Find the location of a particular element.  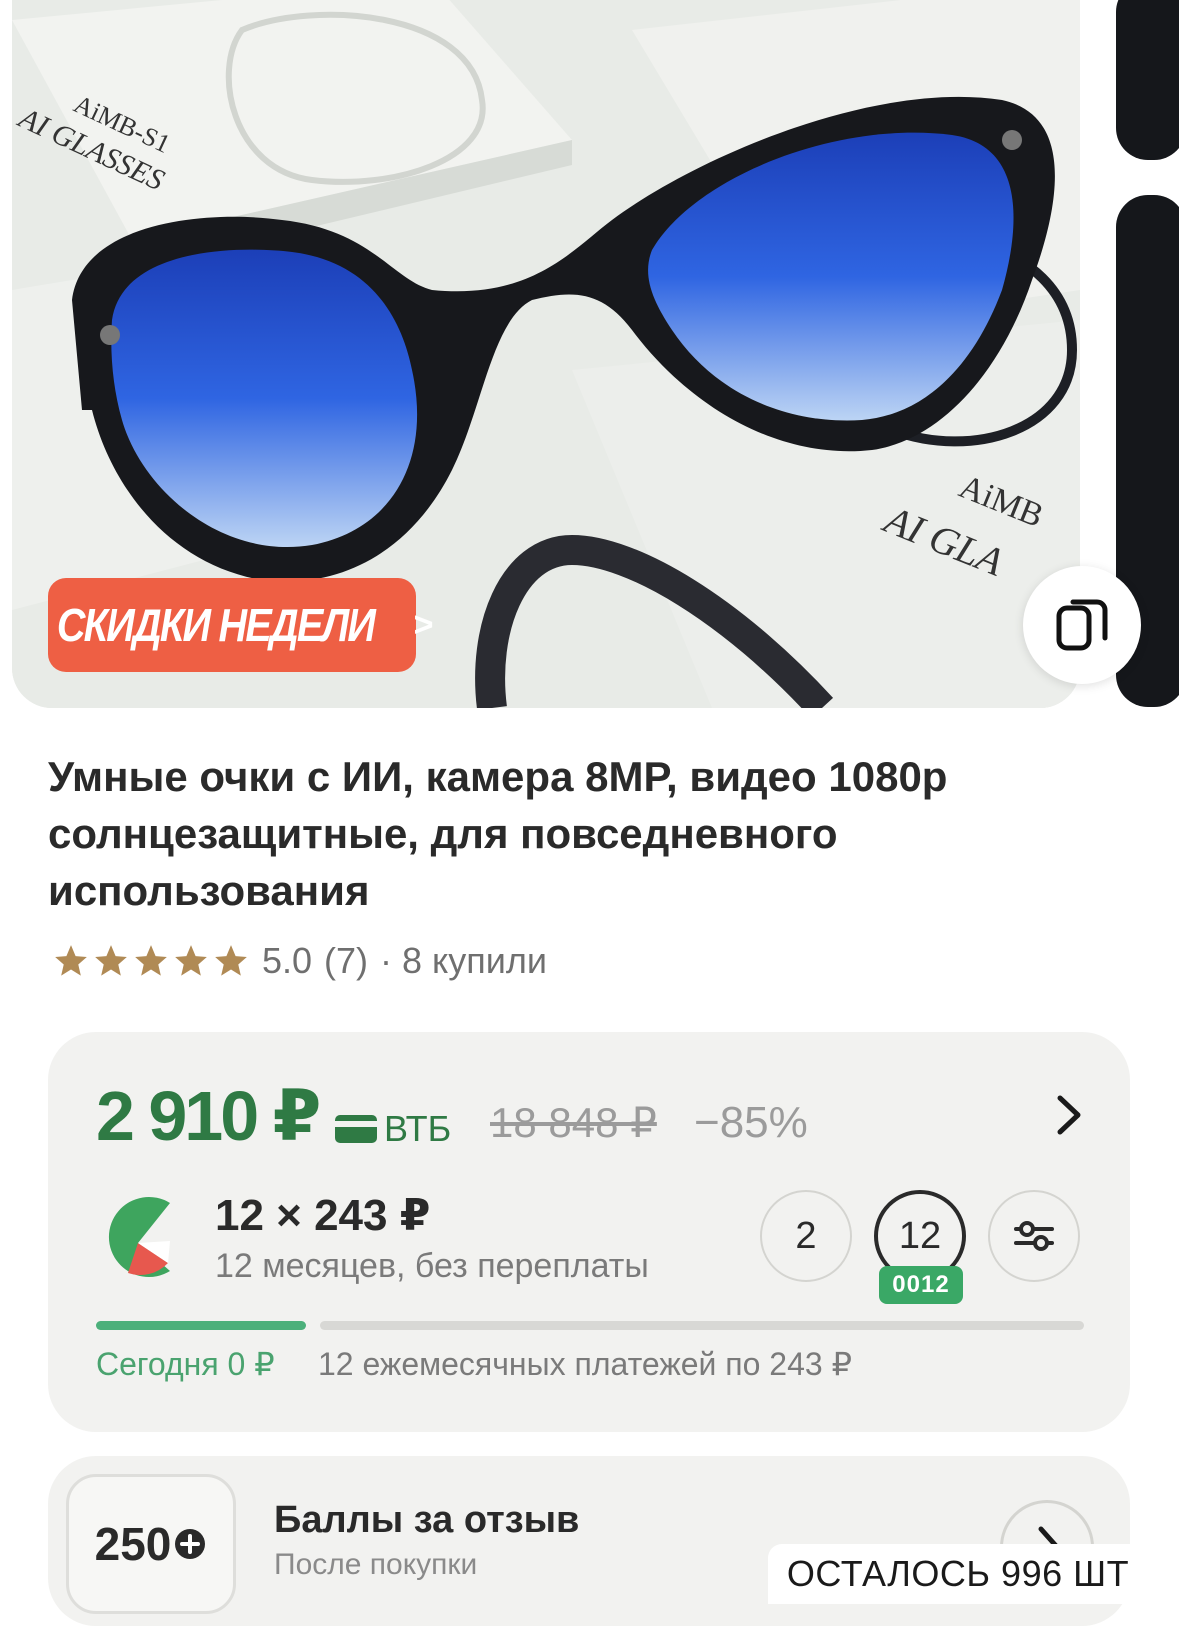

card-icon is located at coordinates (356, 1129).